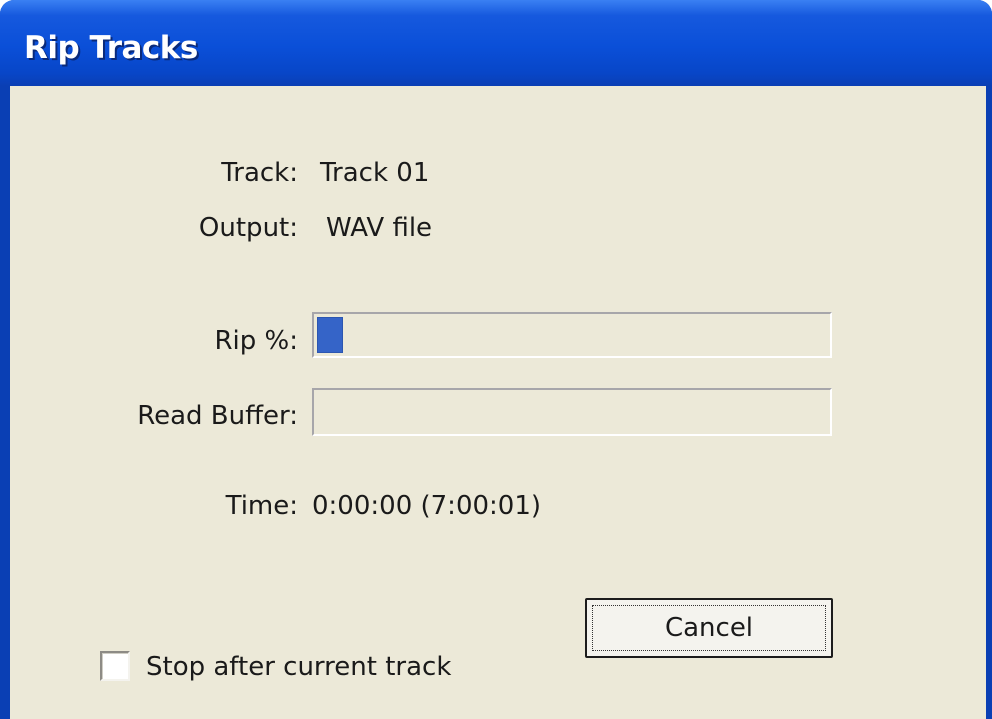 The height and width of the screenshot is (719, 992). Describe the element at coordinates (427, 506) in the screenshot. I see `time-value: 0:00:00 (7:00:01)` at that location.